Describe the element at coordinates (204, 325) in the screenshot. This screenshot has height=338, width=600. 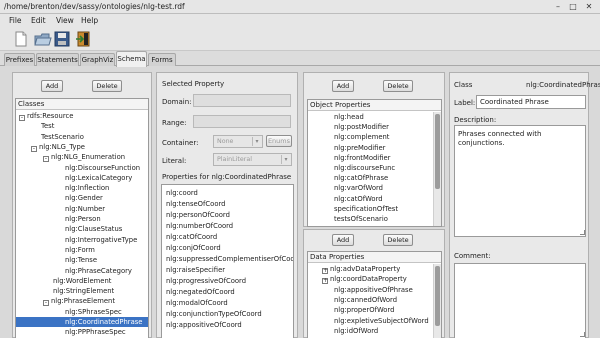
I see `property-list-item: nlg:appositiveOfCoord` at that location.